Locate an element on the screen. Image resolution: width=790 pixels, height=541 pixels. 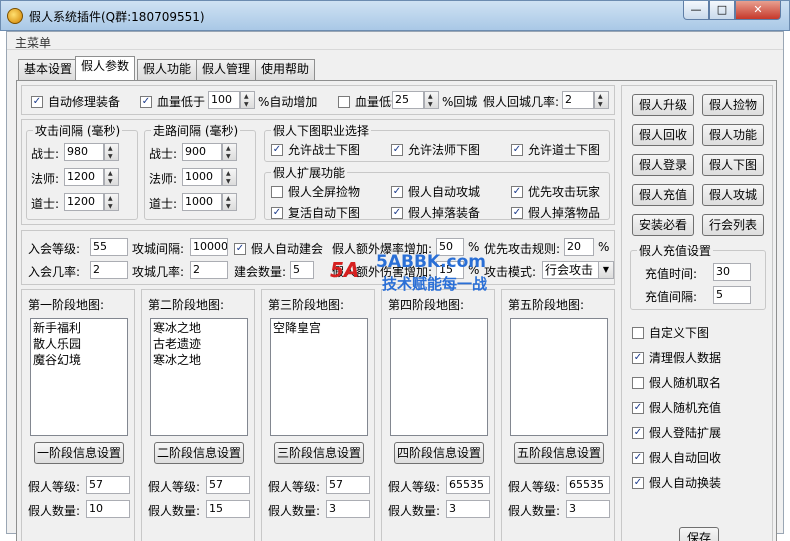
stage-settings-button: 一阶段信息设置 is located at coordinates (79, 453).